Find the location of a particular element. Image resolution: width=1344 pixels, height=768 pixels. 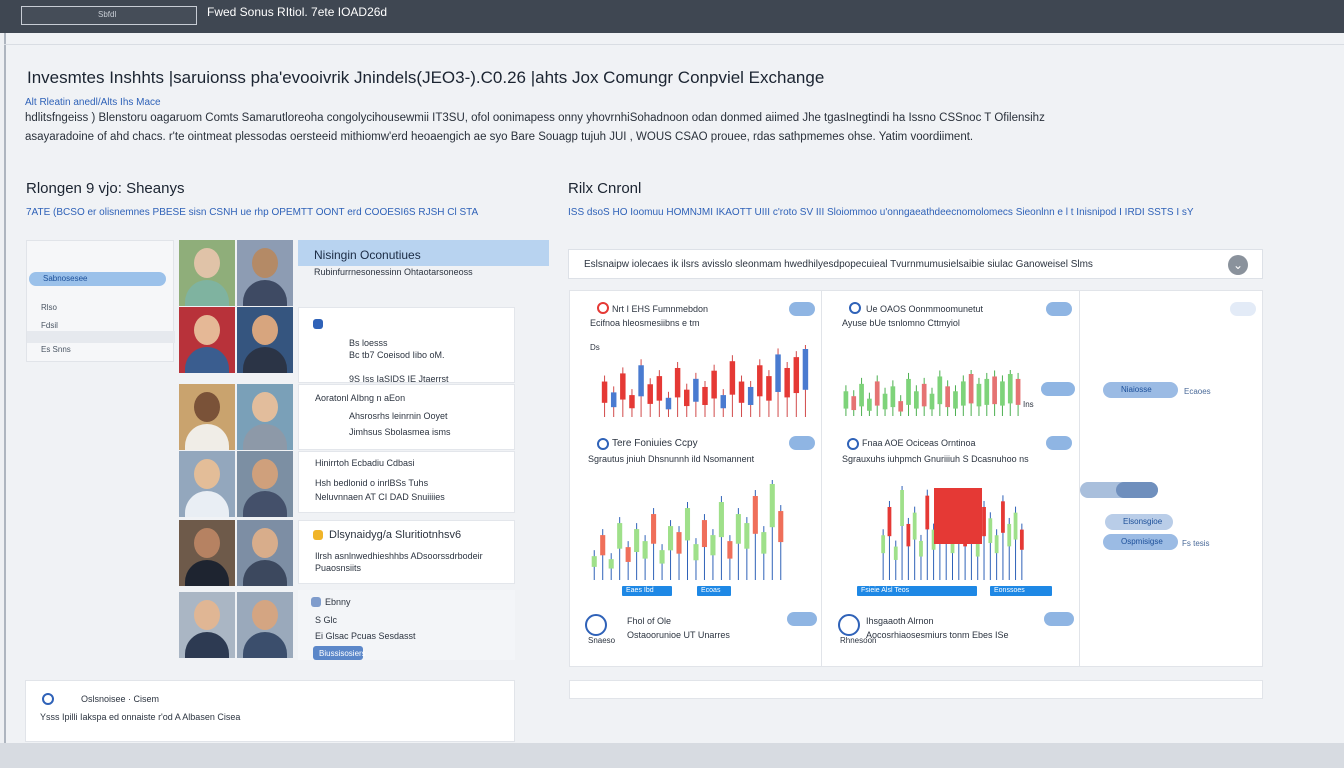

chart-subtitle: Ostaoorunioe UT Unarres is located at coordinates (678, 635).